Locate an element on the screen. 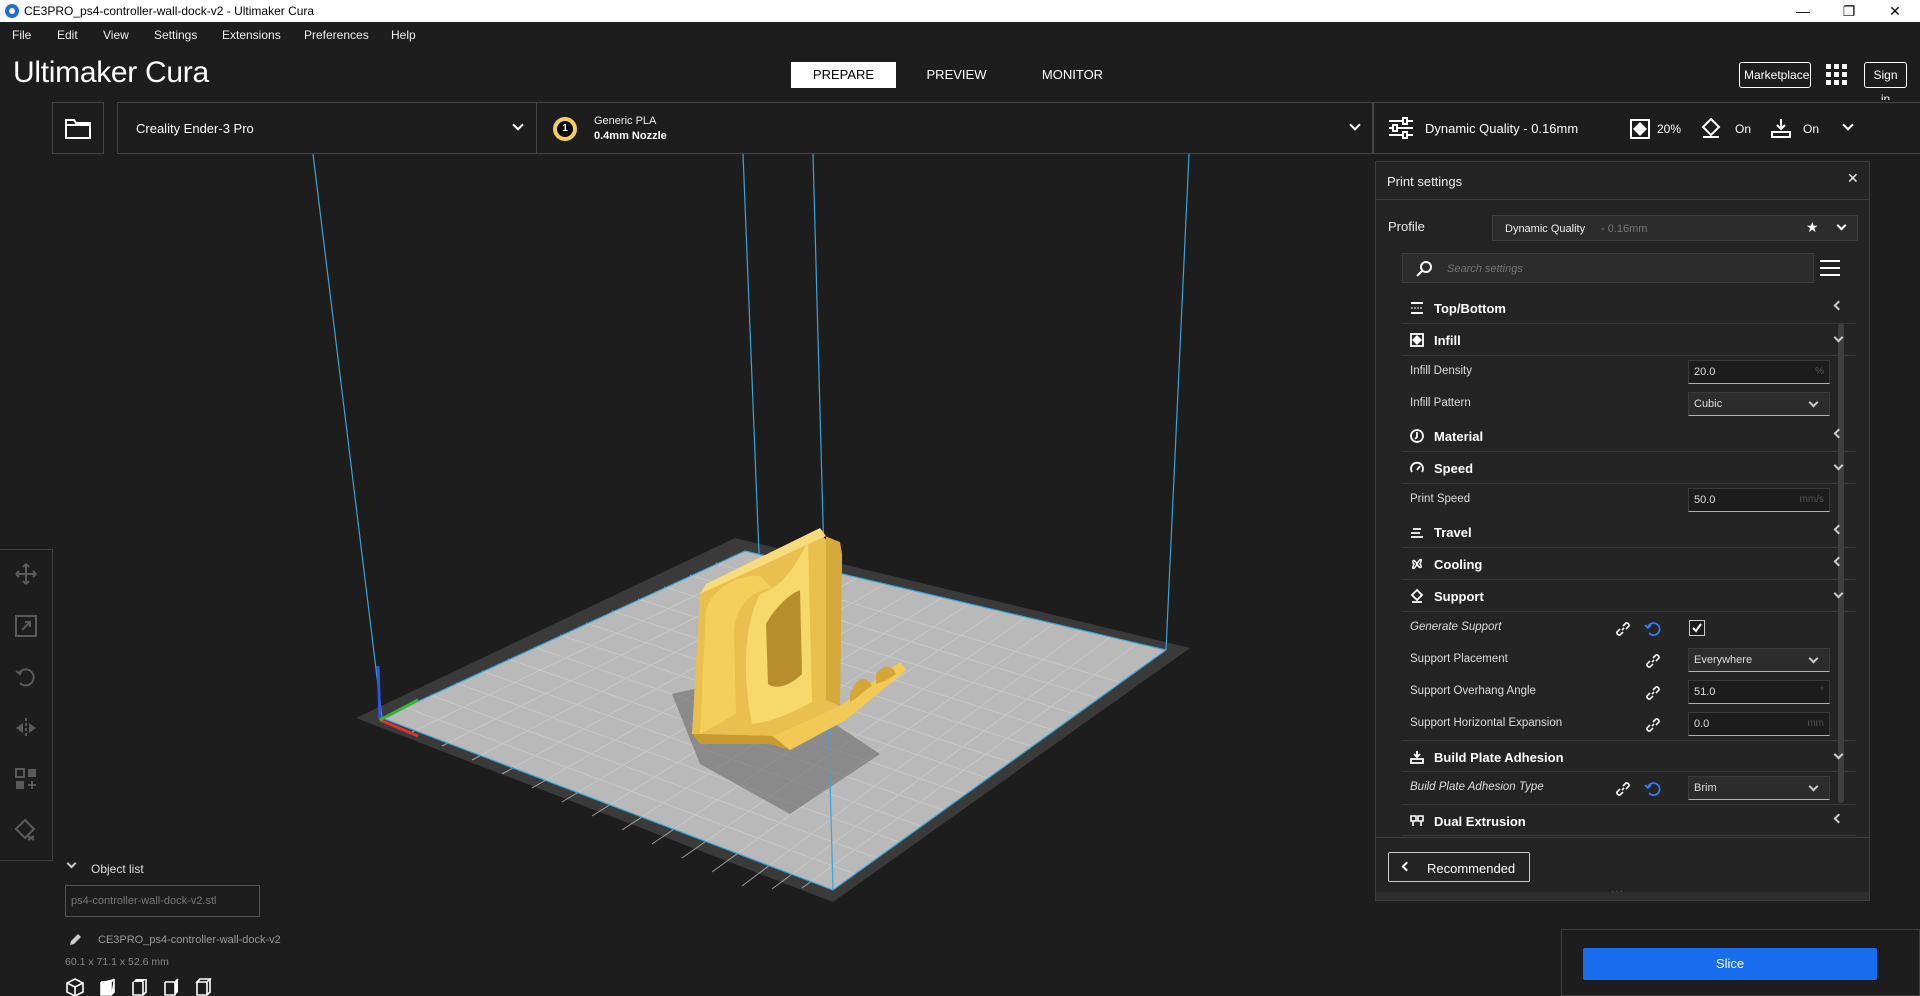 This screenshot has width=1920, height=996. tab-prepare: PREPARE is located at coordinates (843, 75).